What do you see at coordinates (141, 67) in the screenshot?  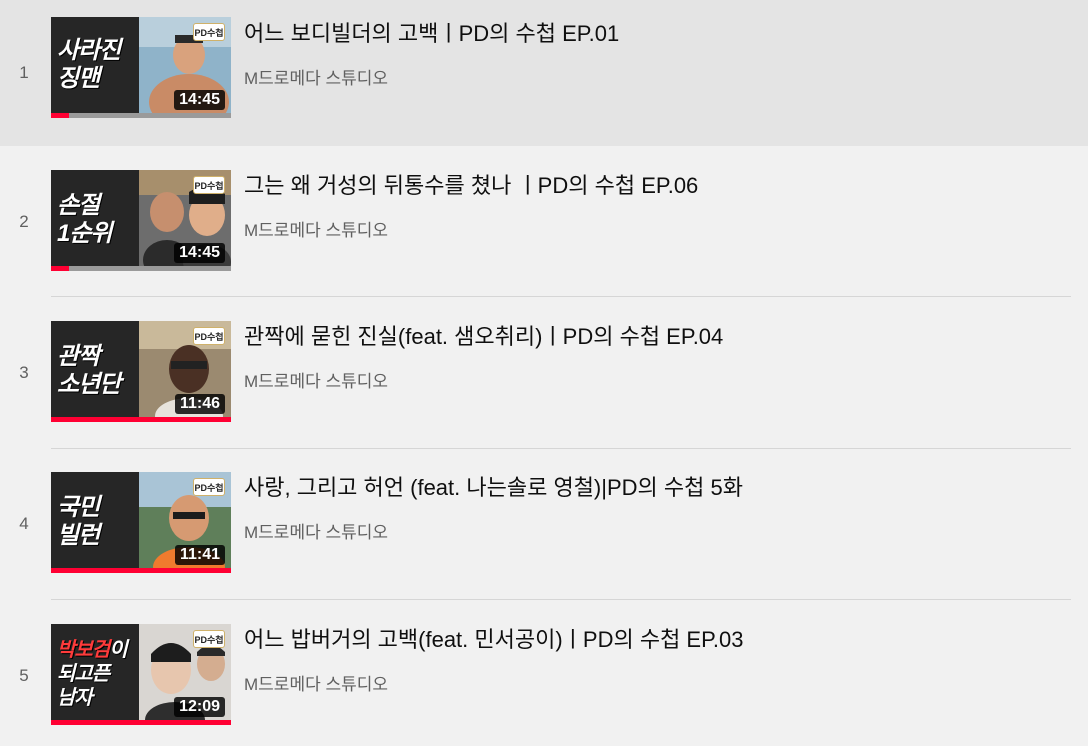 I see `video-thumbnail: 사라진 징맨 PD수첩 14:45` at bounding box center [141, 67].